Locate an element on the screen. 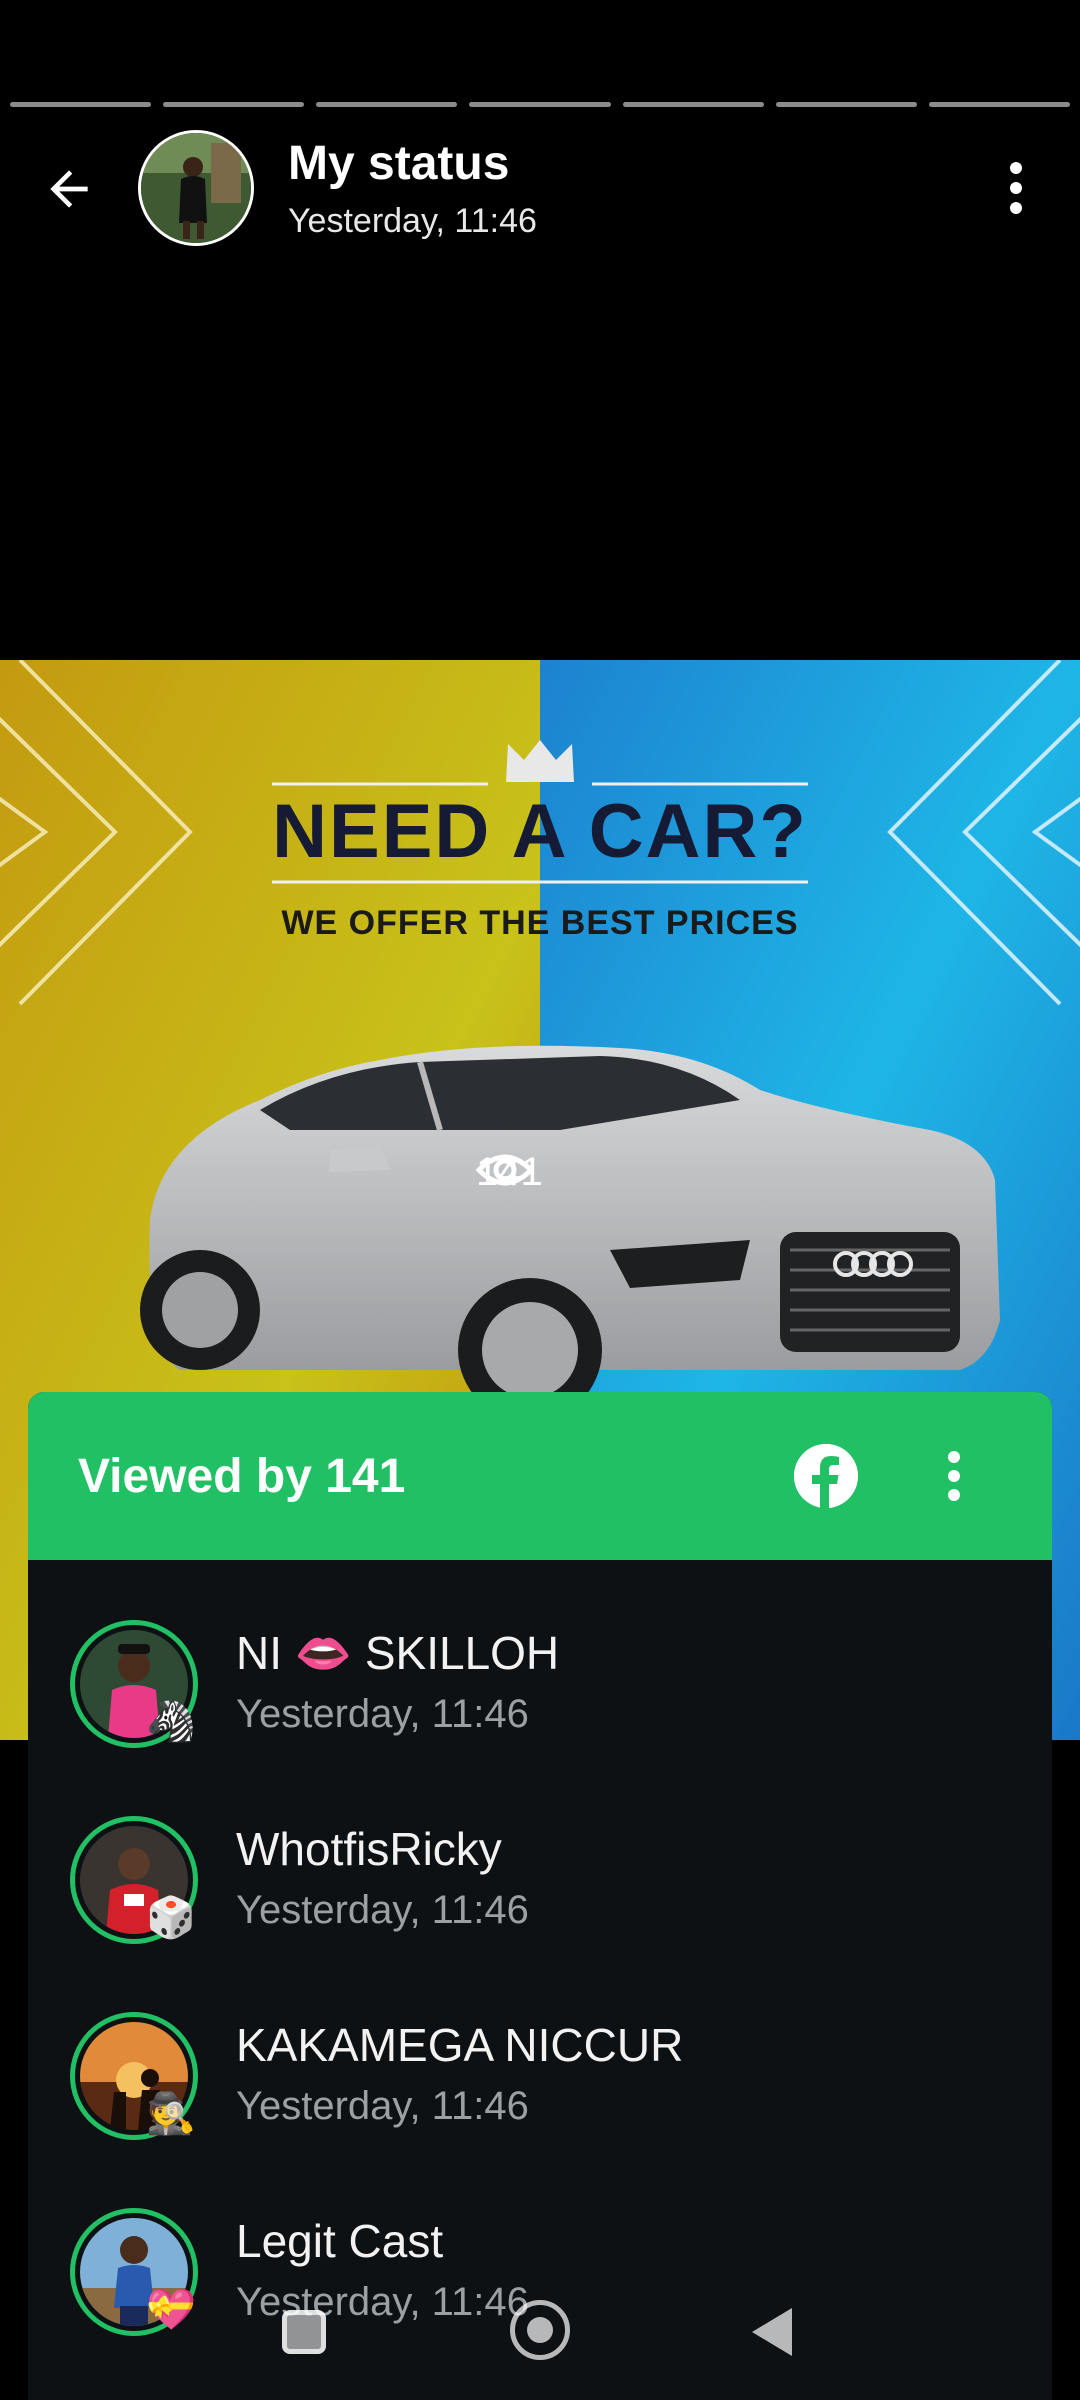 This screenshot has height=2400, width=1080. viewer-name: KAKAMEGA NICCUR is located at coordinates (460, 2045).